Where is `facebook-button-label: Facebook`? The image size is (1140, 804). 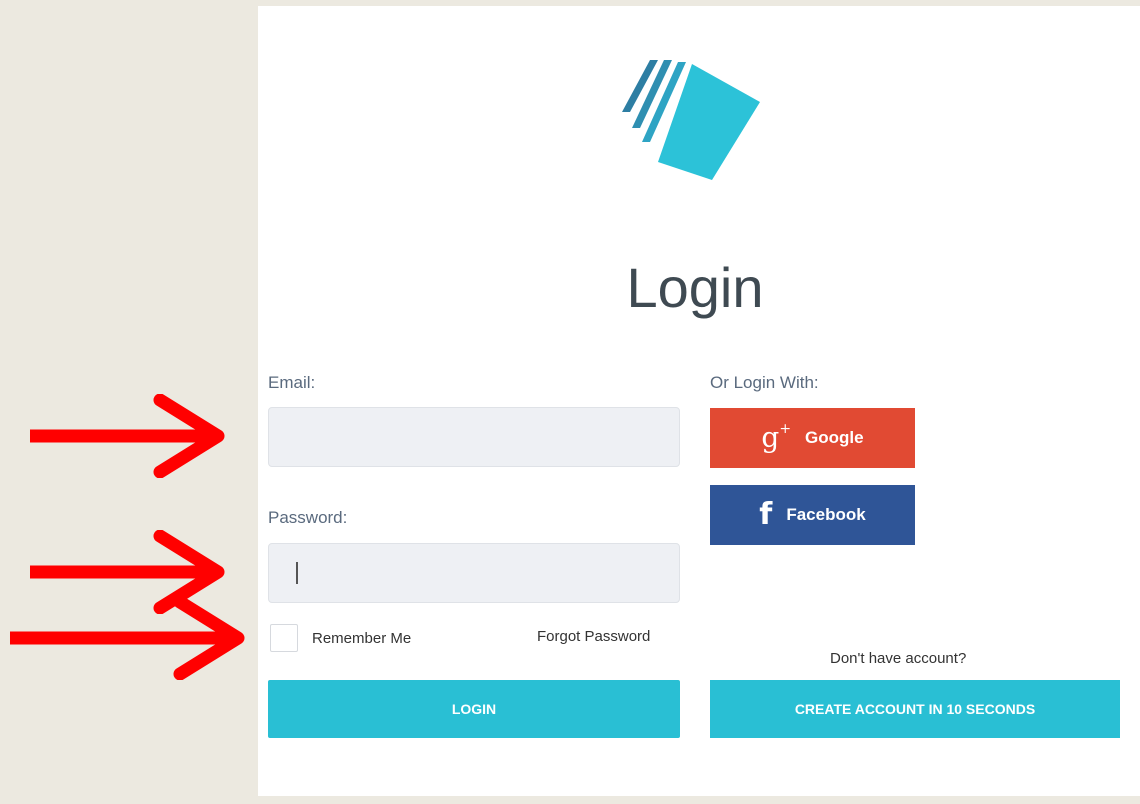 facebook-button-label: Facebook is located at coordinates (826, 514).